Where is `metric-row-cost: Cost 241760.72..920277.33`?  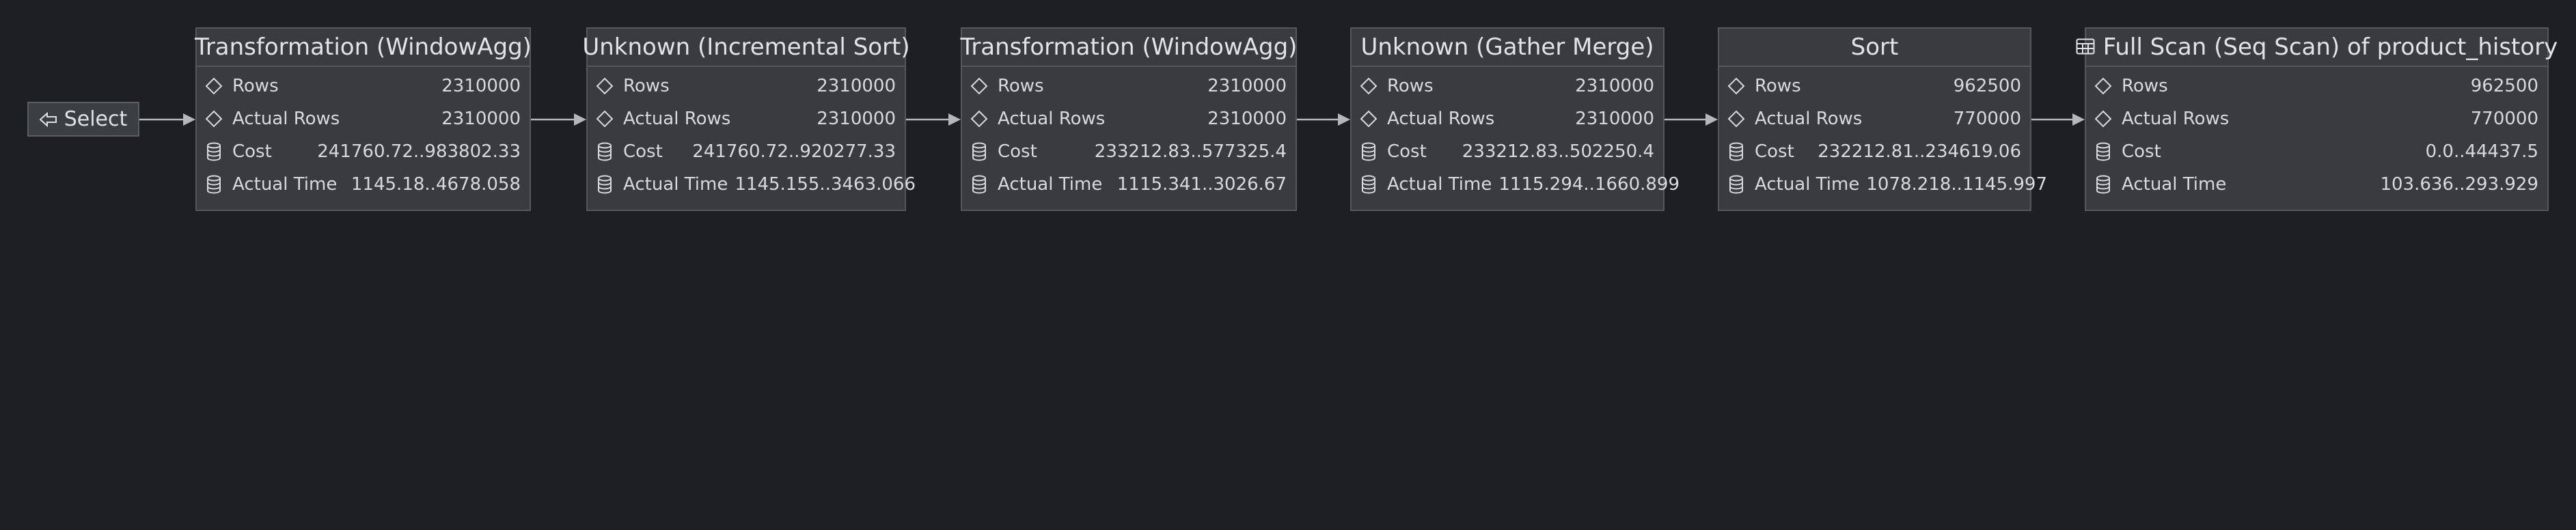
metric-row-cost: Cost 241760.72..920277.33 is located at coordinates (746, 151).